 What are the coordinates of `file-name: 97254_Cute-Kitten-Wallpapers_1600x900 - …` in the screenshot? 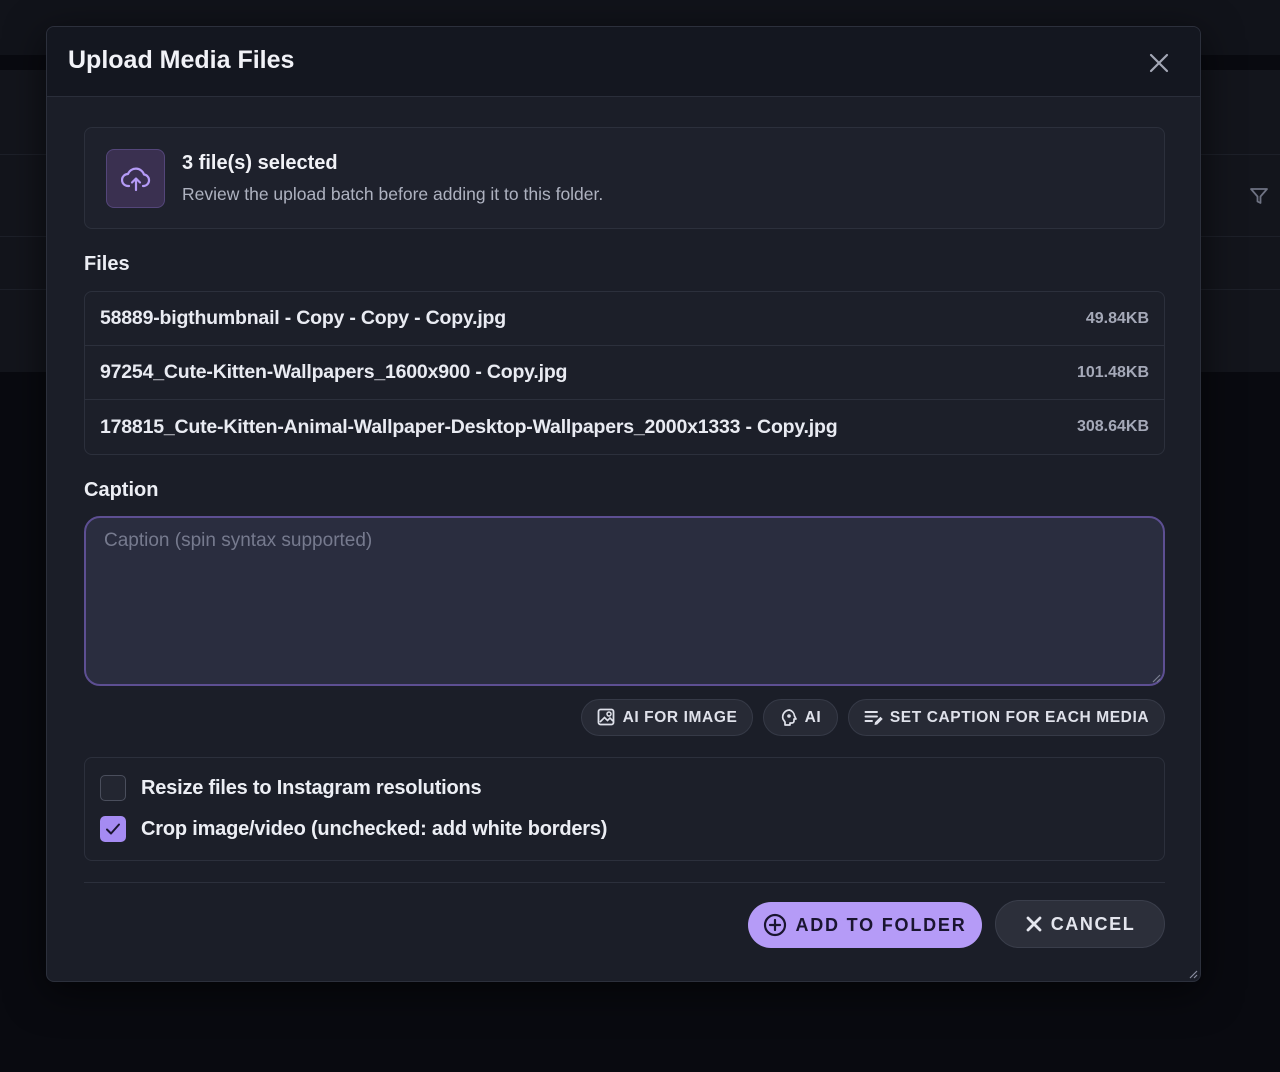 It's located at (334, 372).